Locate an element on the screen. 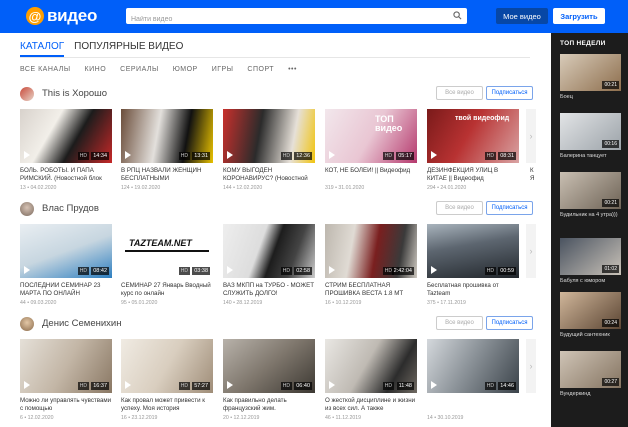 Image resolution: width=628 pixels, height=427 pixels. sidebar-thumbnail: 00:16 is located at coordinates (590, 131).